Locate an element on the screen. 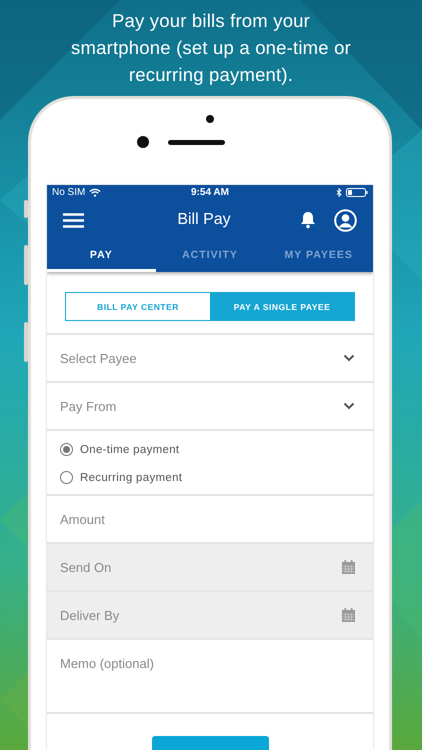  caption: Pay your bills from your smartphone (set up a one-time or recurring payment). is located at coordinates (211, 48).